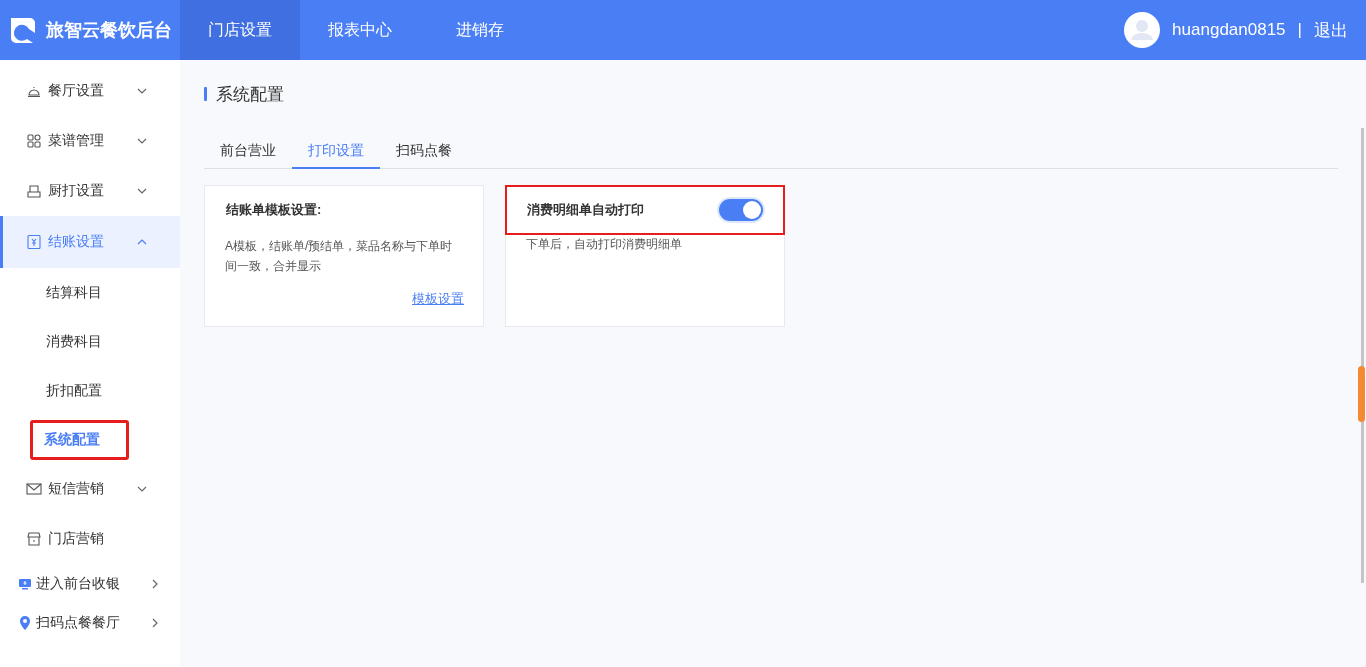 The height and width of the screenshot is (667, 1366). What do you see at coordinates (76, 539) in the screenshot?
I see `sidebar-label: 门店营销` at bounding box center [76, 539].